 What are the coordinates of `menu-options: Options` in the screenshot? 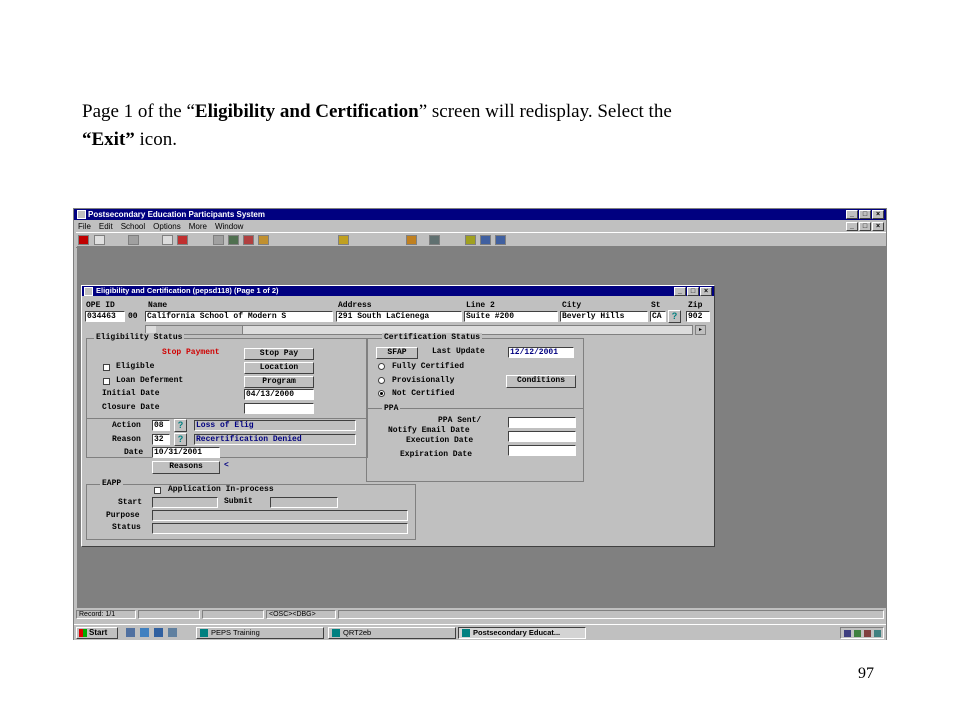 It's located at (167, 226).